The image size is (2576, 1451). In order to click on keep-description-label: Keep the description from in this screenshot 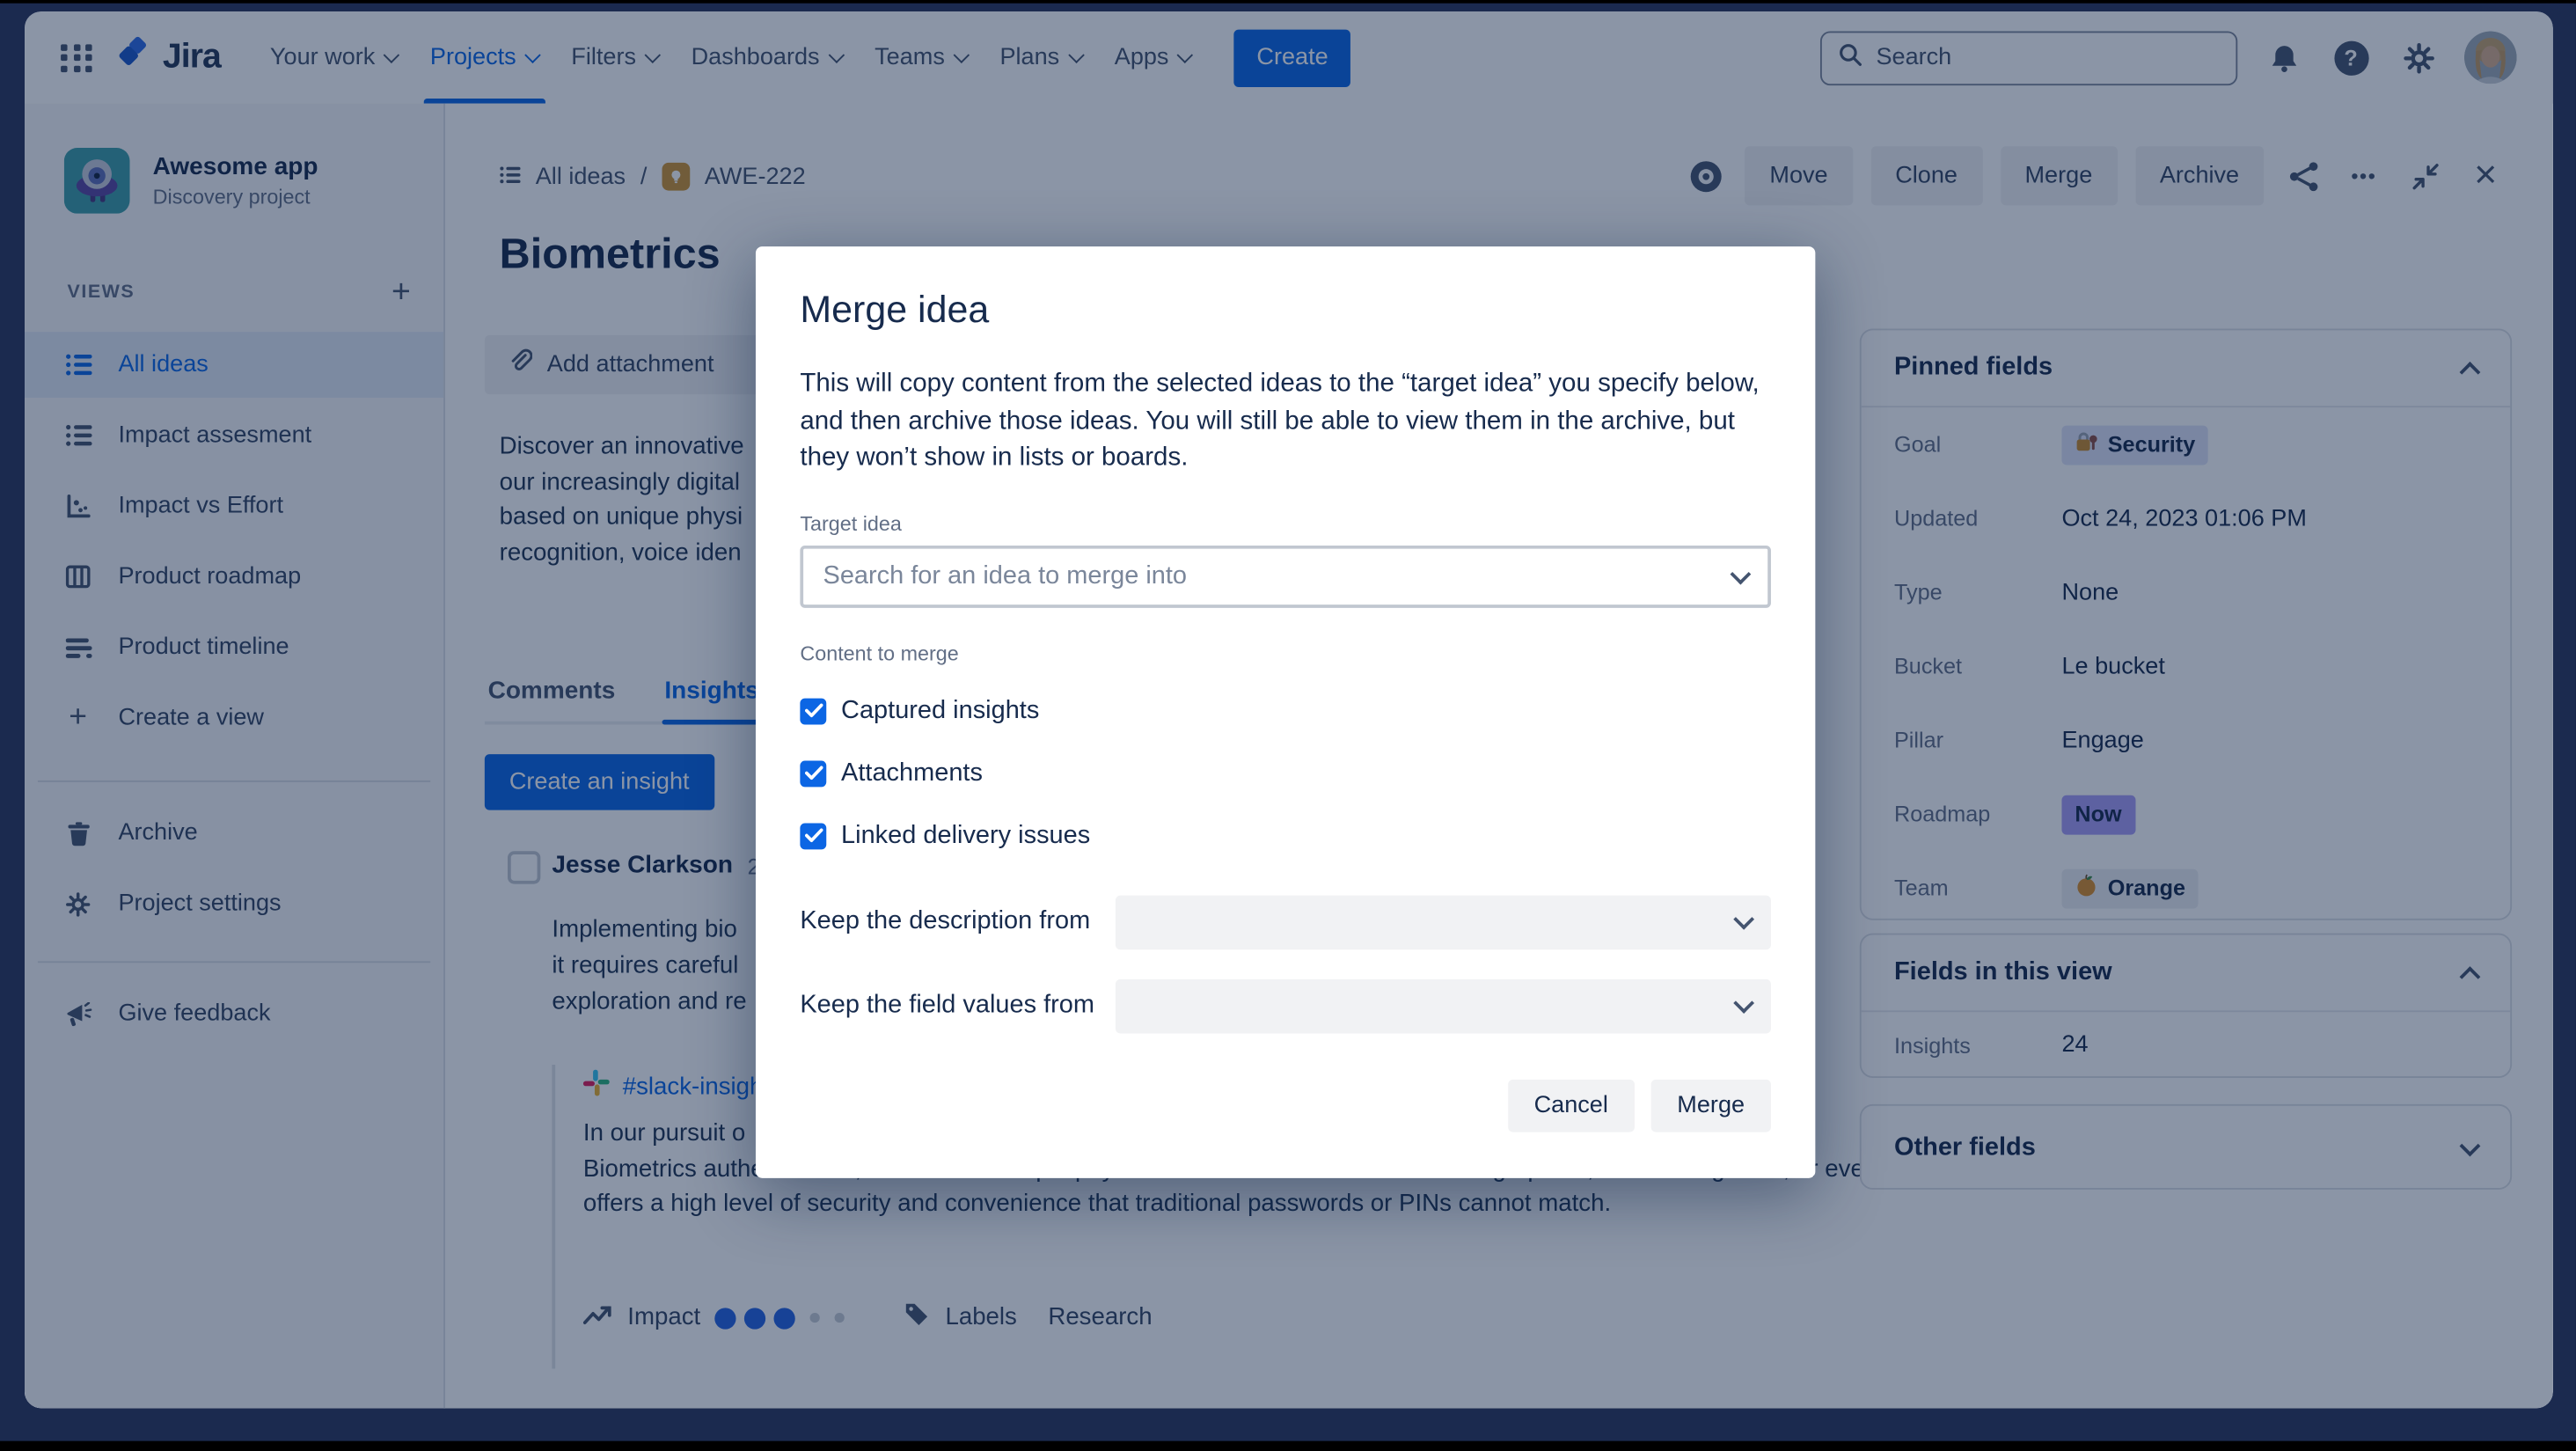, I will do `click(945, 920)`.